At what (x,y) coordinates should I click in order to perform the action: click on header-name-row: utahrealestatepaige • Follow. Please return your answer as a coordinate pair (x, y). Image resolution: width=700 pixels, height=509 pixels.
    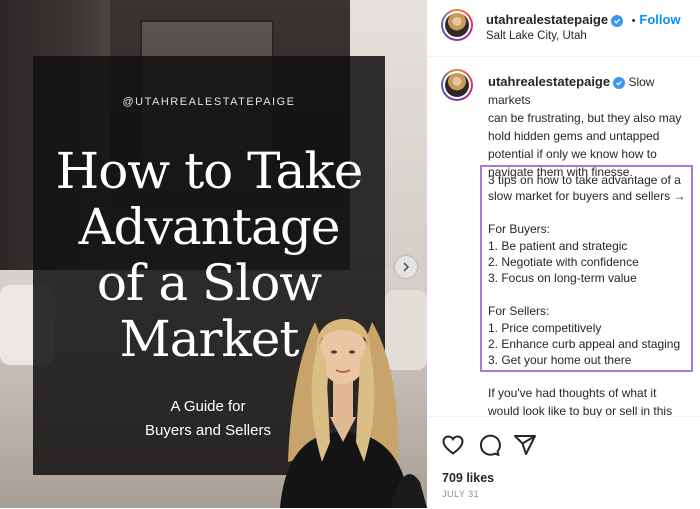
    Looking at the image, I should click on (583, 20).